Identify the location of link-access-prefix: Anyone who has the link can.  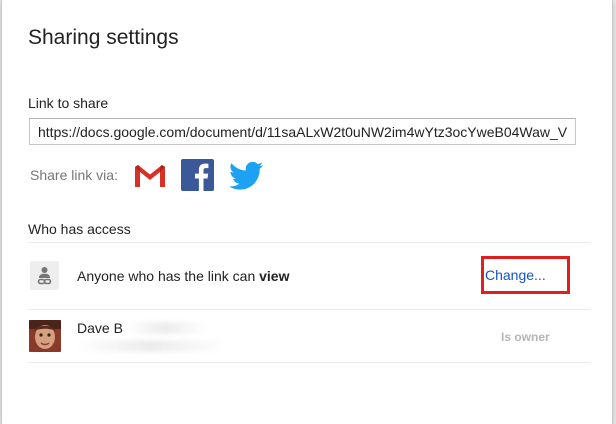
(168, 276).